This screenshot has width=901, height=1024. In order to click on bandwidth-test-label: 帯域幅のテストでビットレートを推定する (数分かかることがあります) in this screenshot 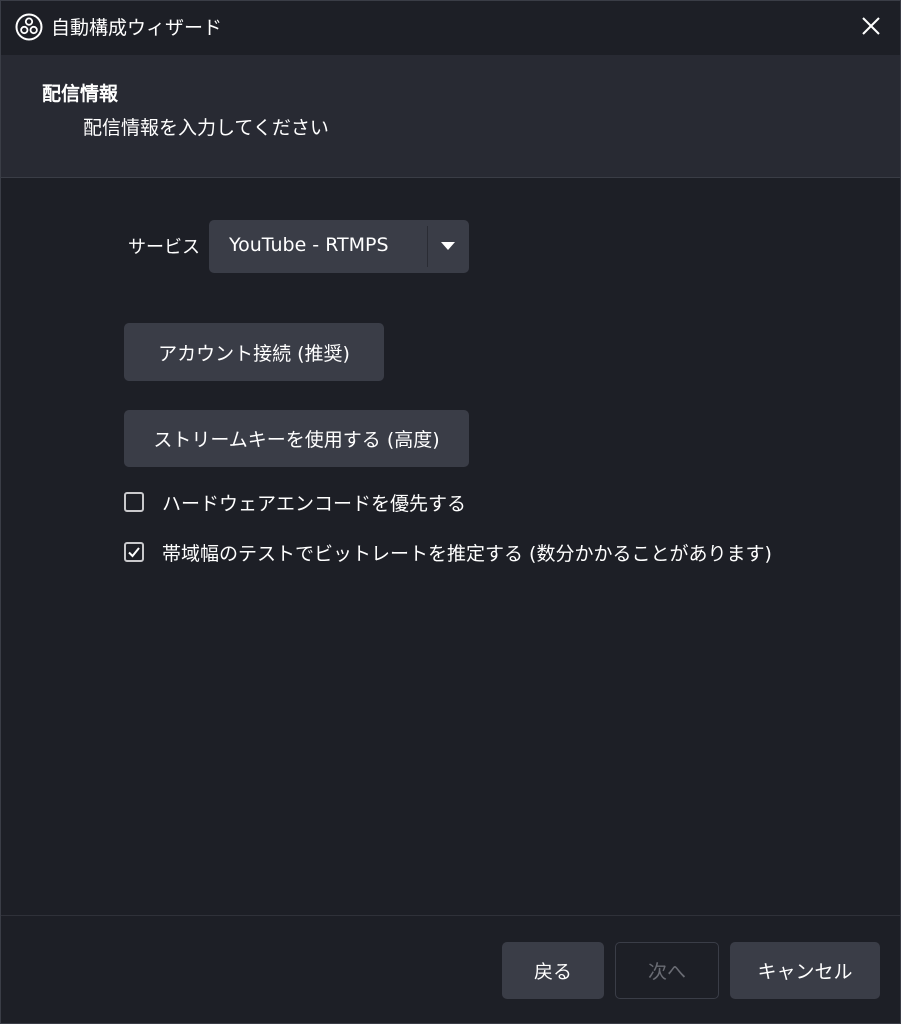, I will do `click(467, 553)`.